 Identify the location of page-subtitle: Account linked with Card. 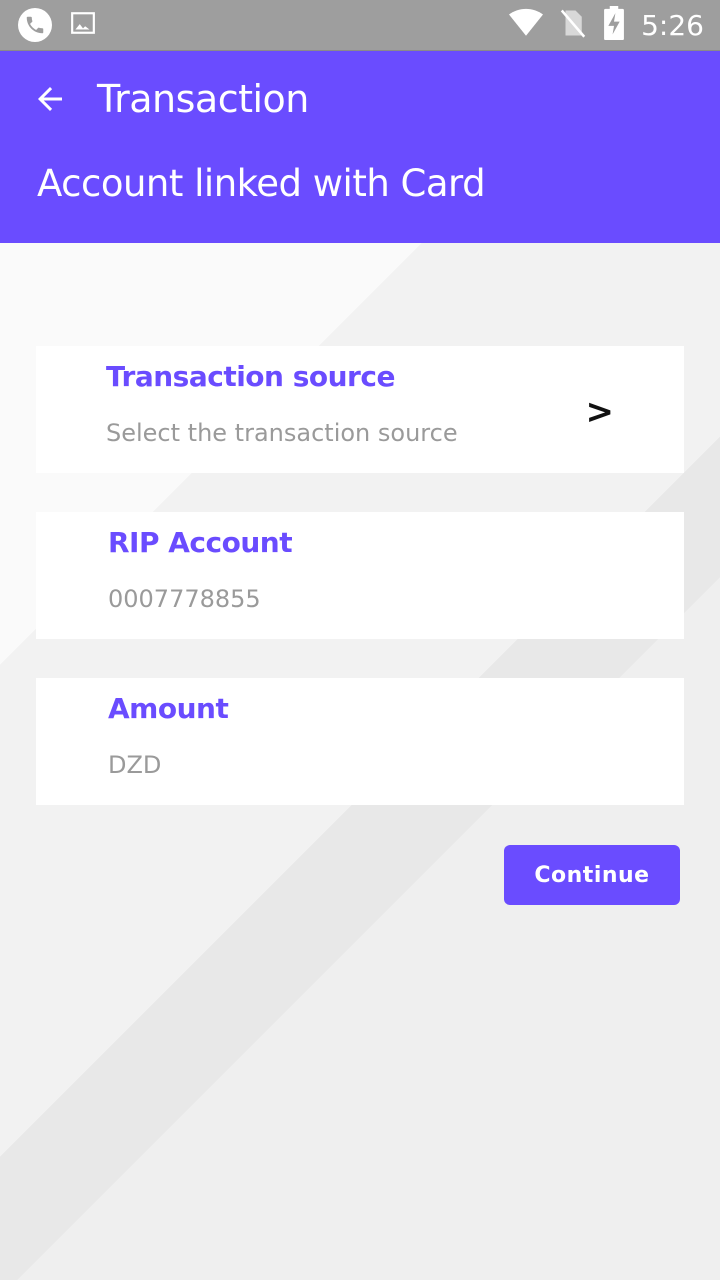
(261, 183).